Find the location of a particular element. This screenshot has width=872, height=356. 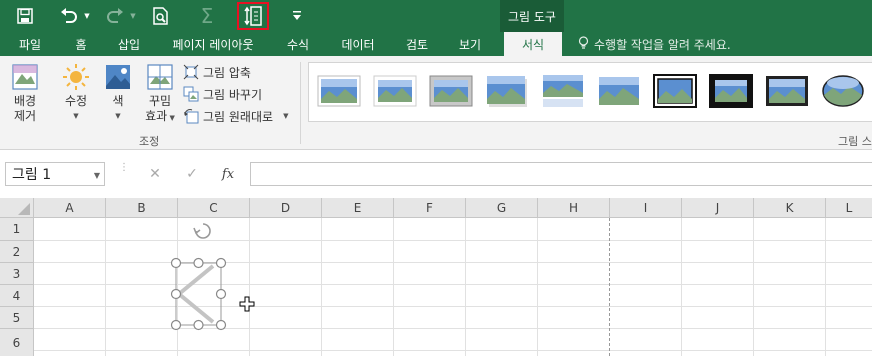

tab-home: 홈 is located at coordinates (81, 44).